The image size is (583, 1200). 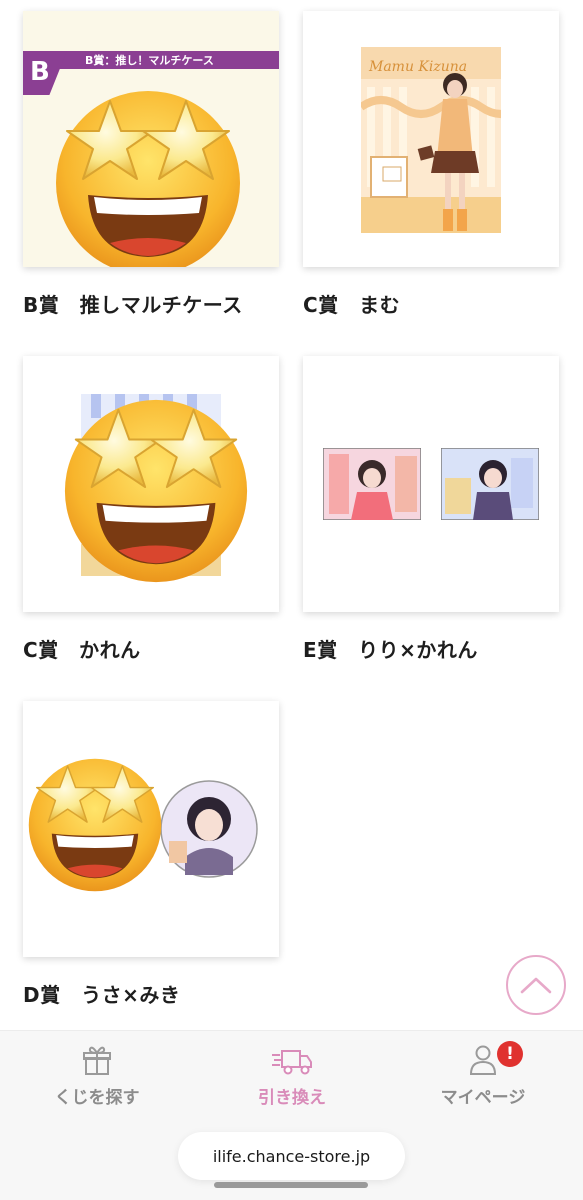 I want to click on prize-title: E賞 りり×かれん, so click(x=390, y=650).